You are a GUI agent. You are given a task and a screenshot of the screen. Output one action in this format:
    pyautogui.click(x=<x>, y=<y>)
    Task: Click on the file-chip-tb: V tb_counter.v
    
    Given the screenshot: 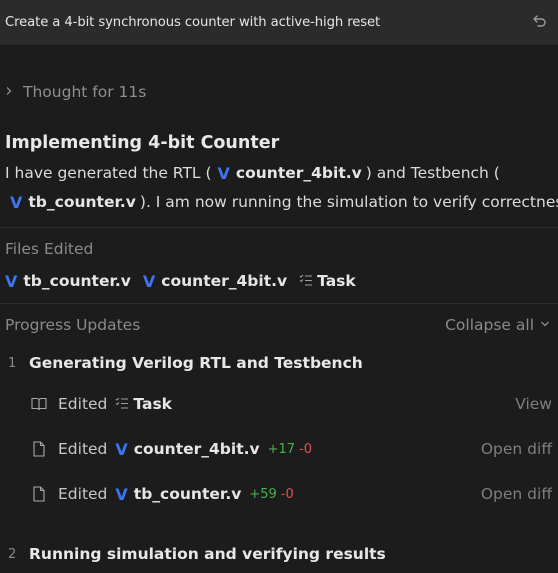 What is the action you would take?
    pyautogui.click(x=68, y=281)
    